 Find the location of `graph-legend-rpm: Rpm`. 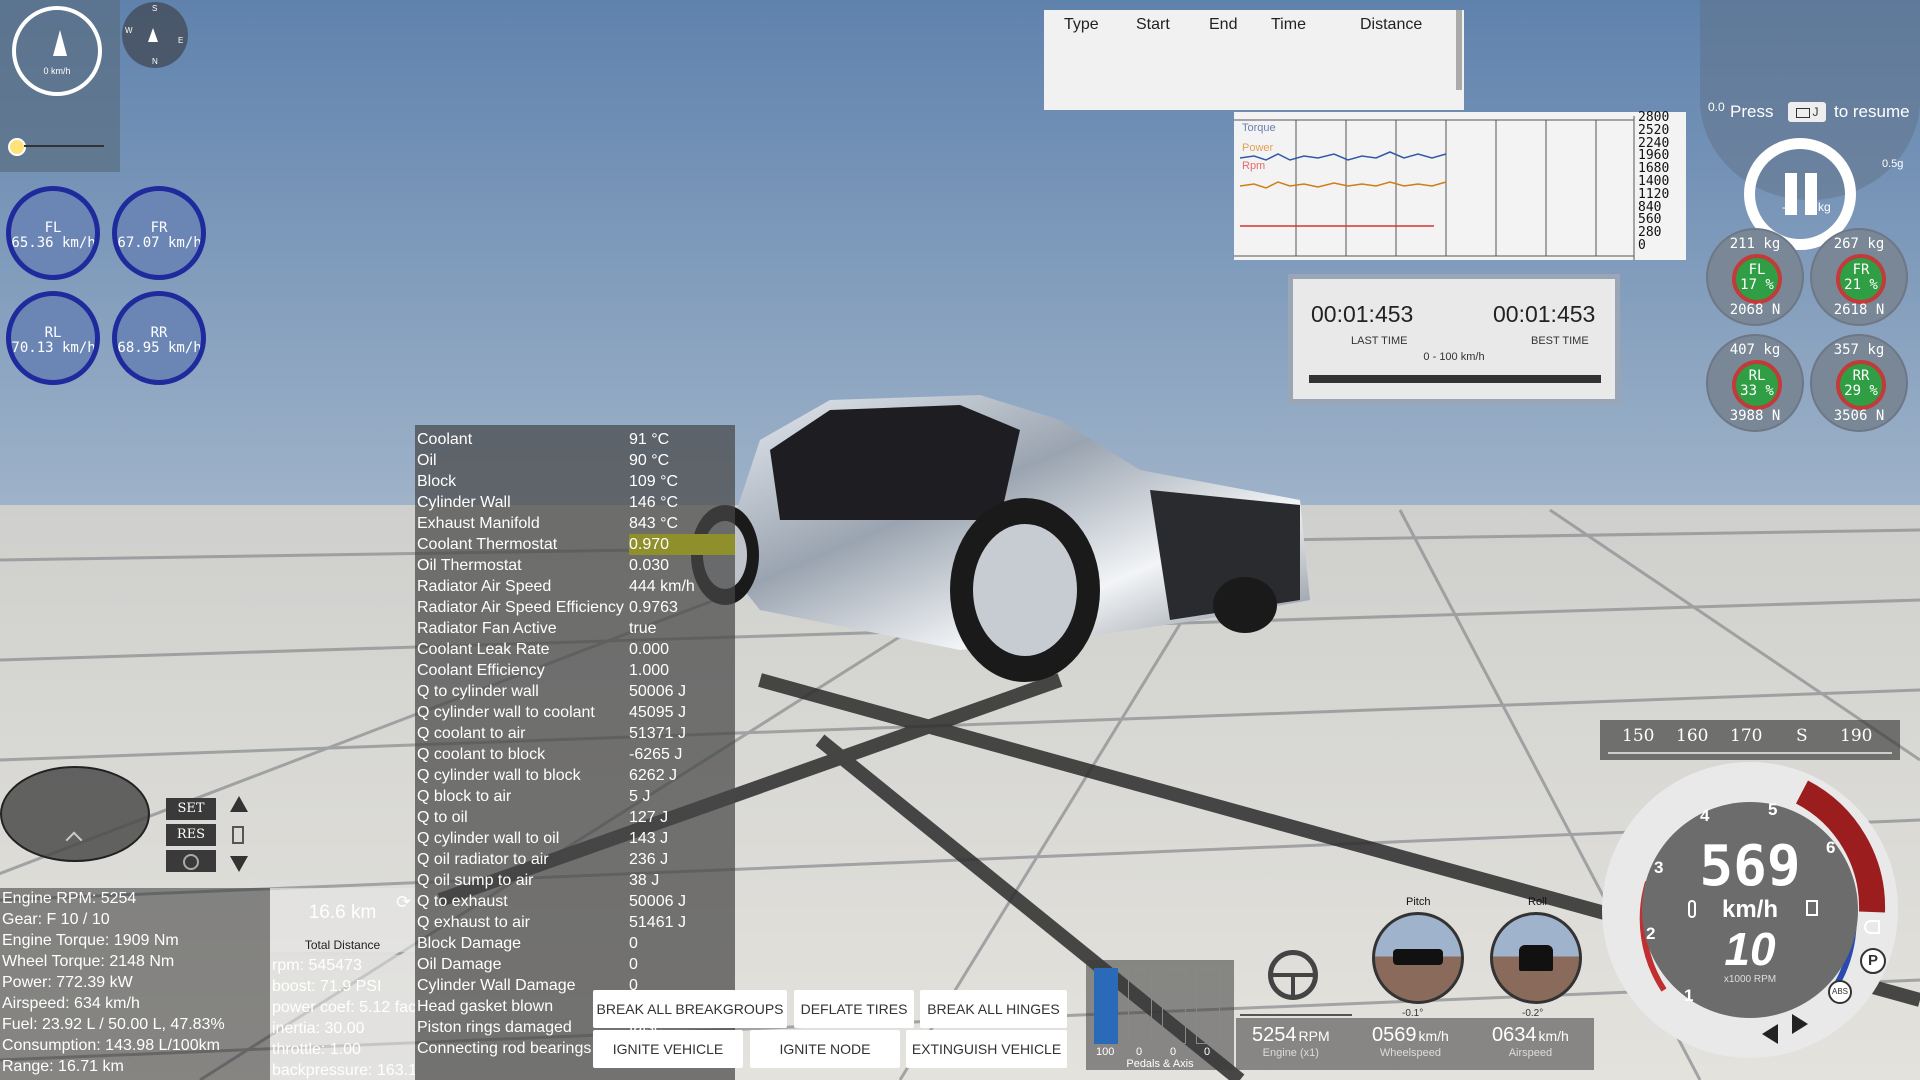

graph-legend-rpm: Rpm is located at coordinates (1254, 166).